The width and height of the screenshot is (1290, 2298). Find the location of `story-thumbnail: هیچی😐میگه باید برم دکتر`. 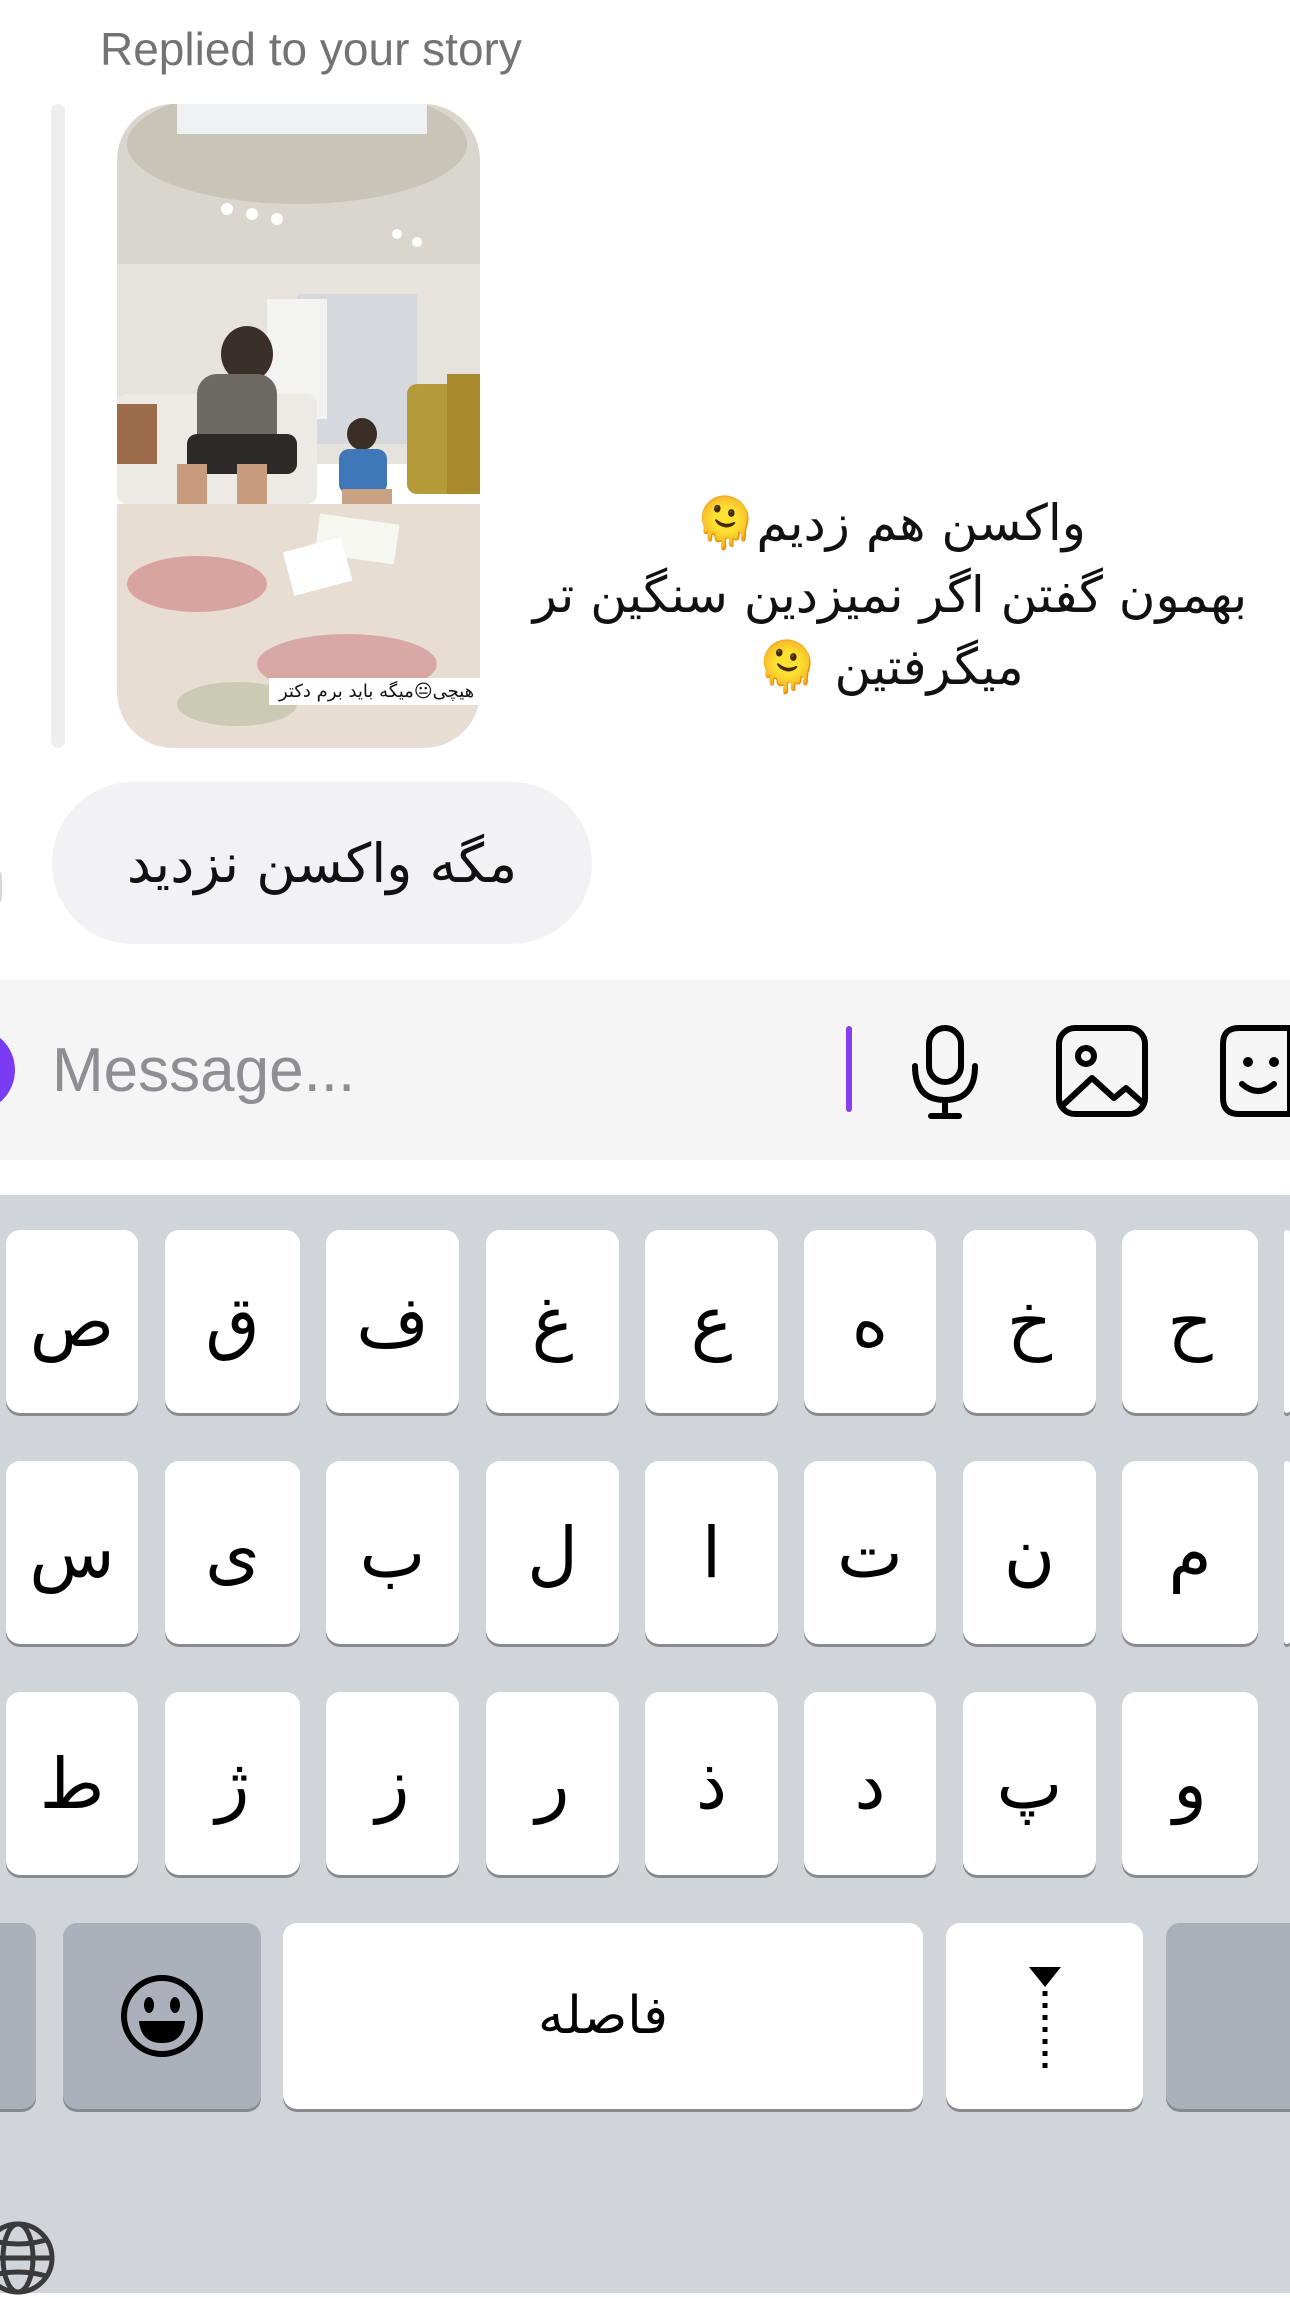

story-thumbnail: هیچی😐میگه باید برم دکتر is located at coordinates (298, 426).